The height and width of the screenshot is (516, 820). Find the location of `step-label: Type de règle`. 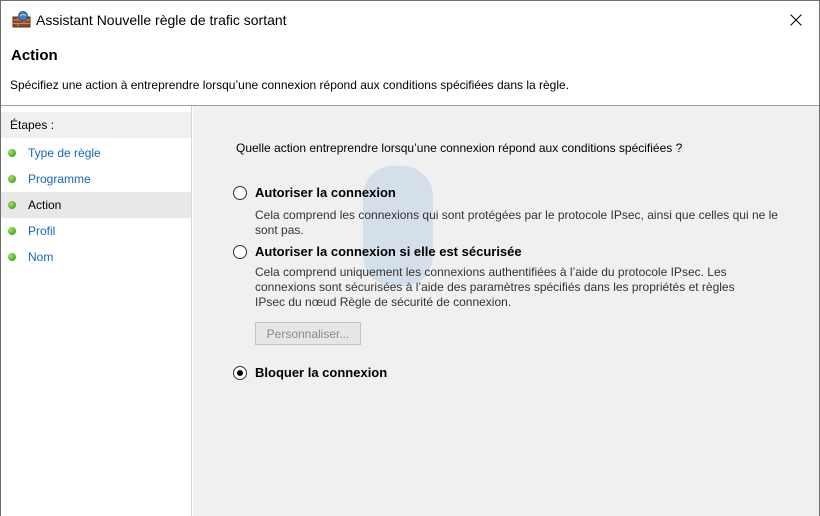

step-label: Type de règle is located at coordinates (64, 153).